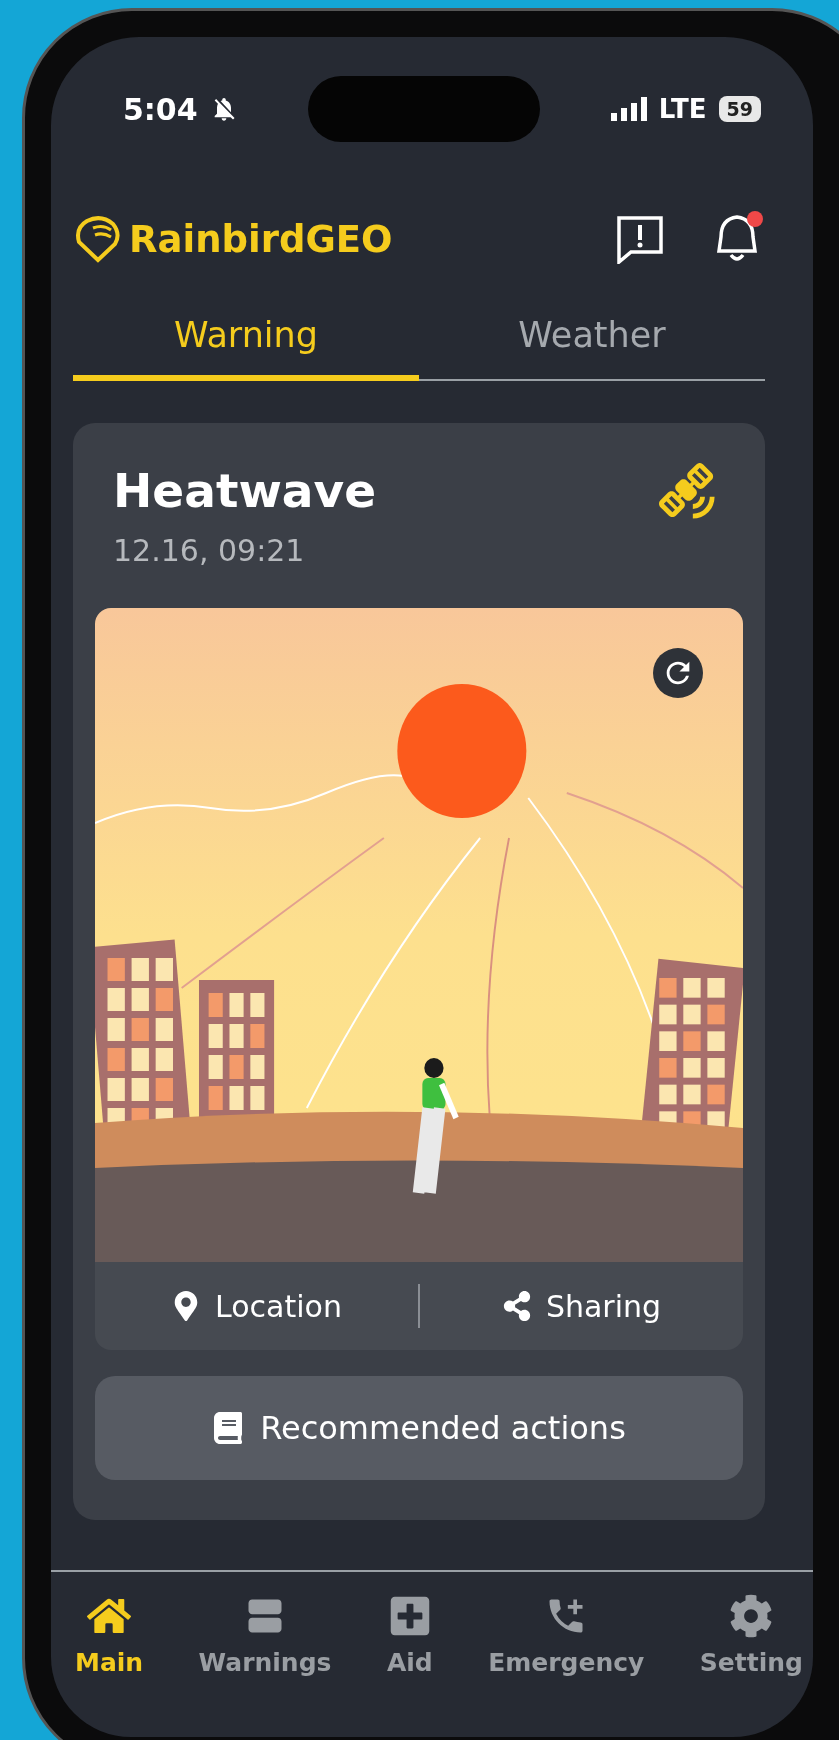 The image size is (839, 1740). I want to click on action-button: Sharing, so click(581, 1306).